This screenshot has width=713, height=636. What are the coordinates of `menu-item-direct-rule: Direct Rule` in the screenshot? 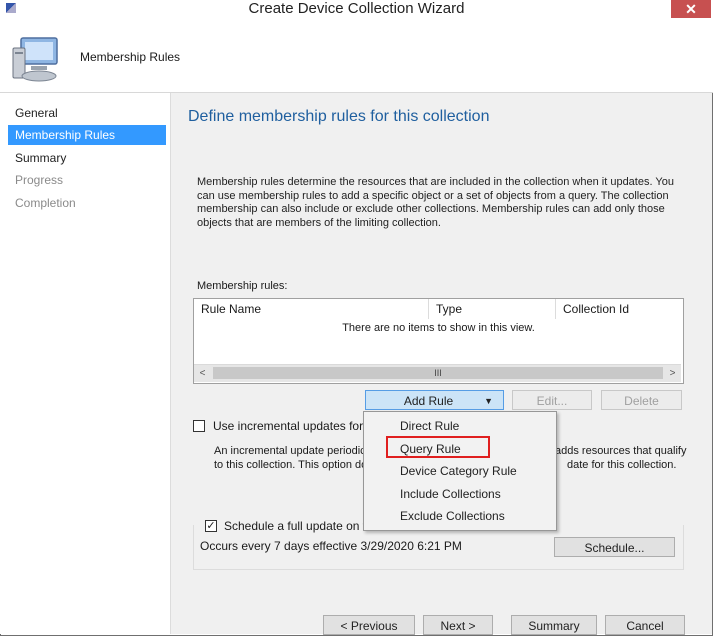 It's located at (429, 426).